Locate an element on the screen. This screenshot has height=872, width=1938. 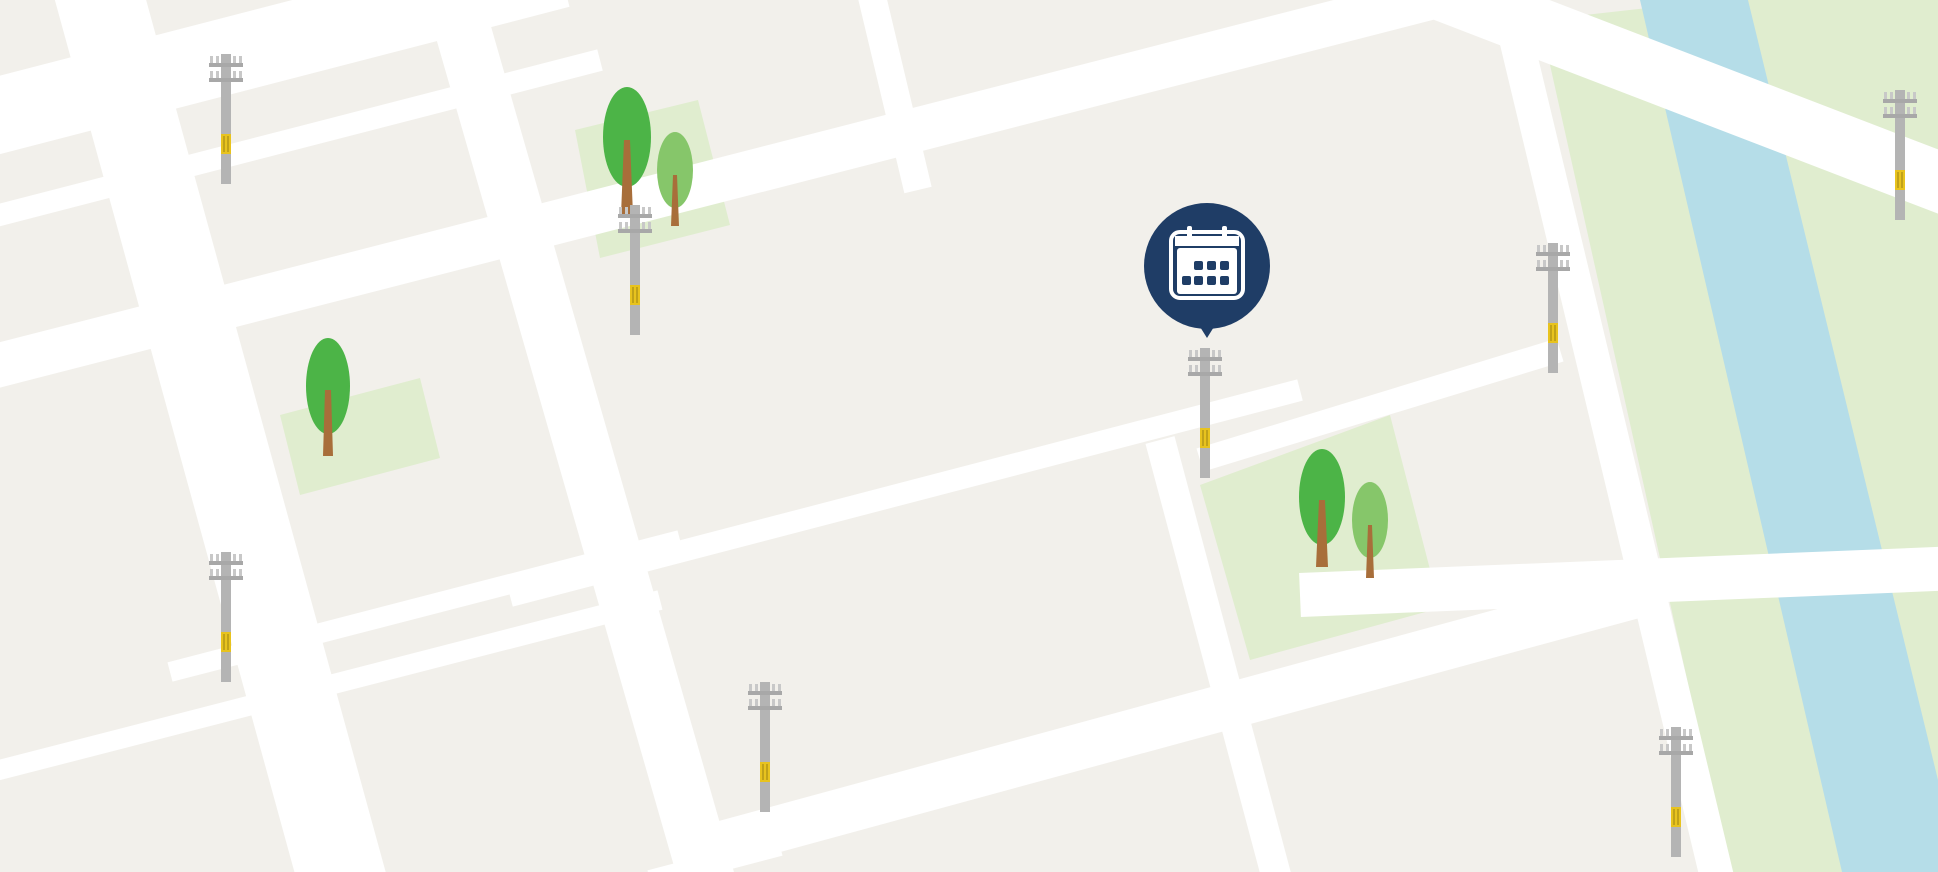
road is located at coordinates (1618, 581).